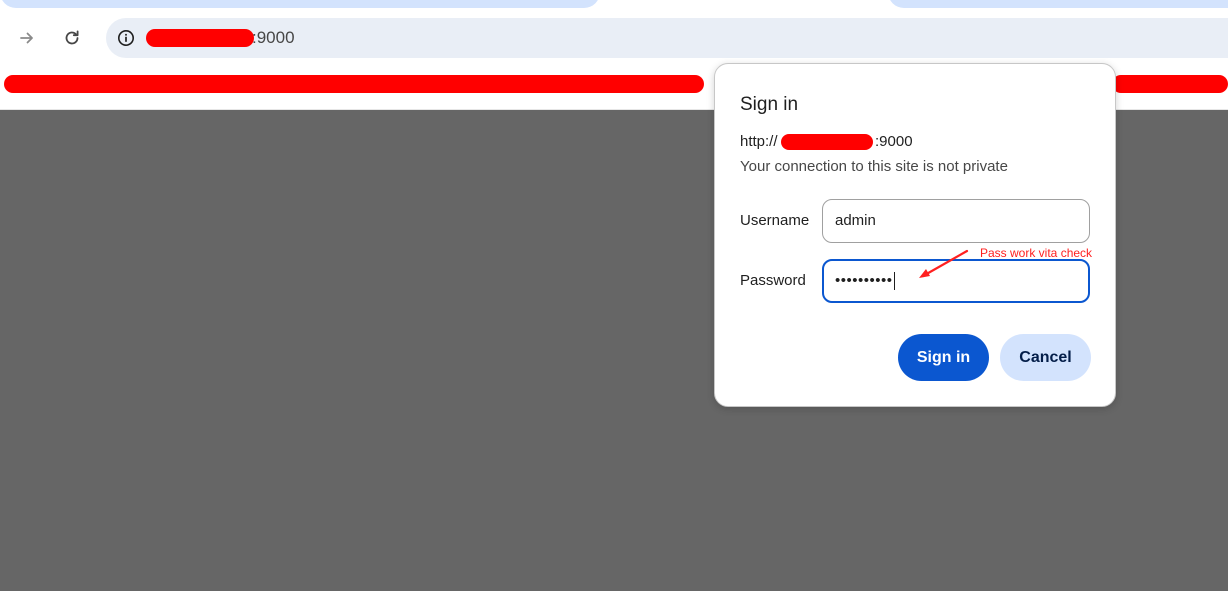 The width and height of the screenshot is (1228, 591). What do you see at coordinates (944, 263) in the screenshot?
I see `annotation-arrow` at bounding box center [944, 263].